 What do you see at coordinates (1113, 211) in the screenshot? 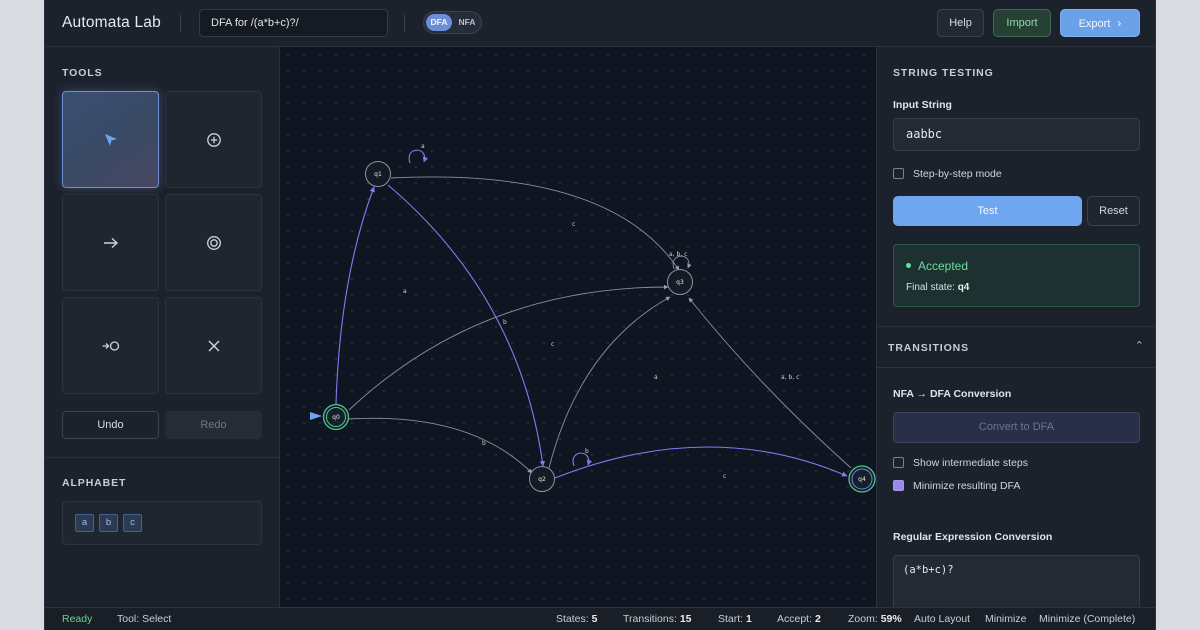
I see `reset-button: Reset` at bounding box center [1113, 211].